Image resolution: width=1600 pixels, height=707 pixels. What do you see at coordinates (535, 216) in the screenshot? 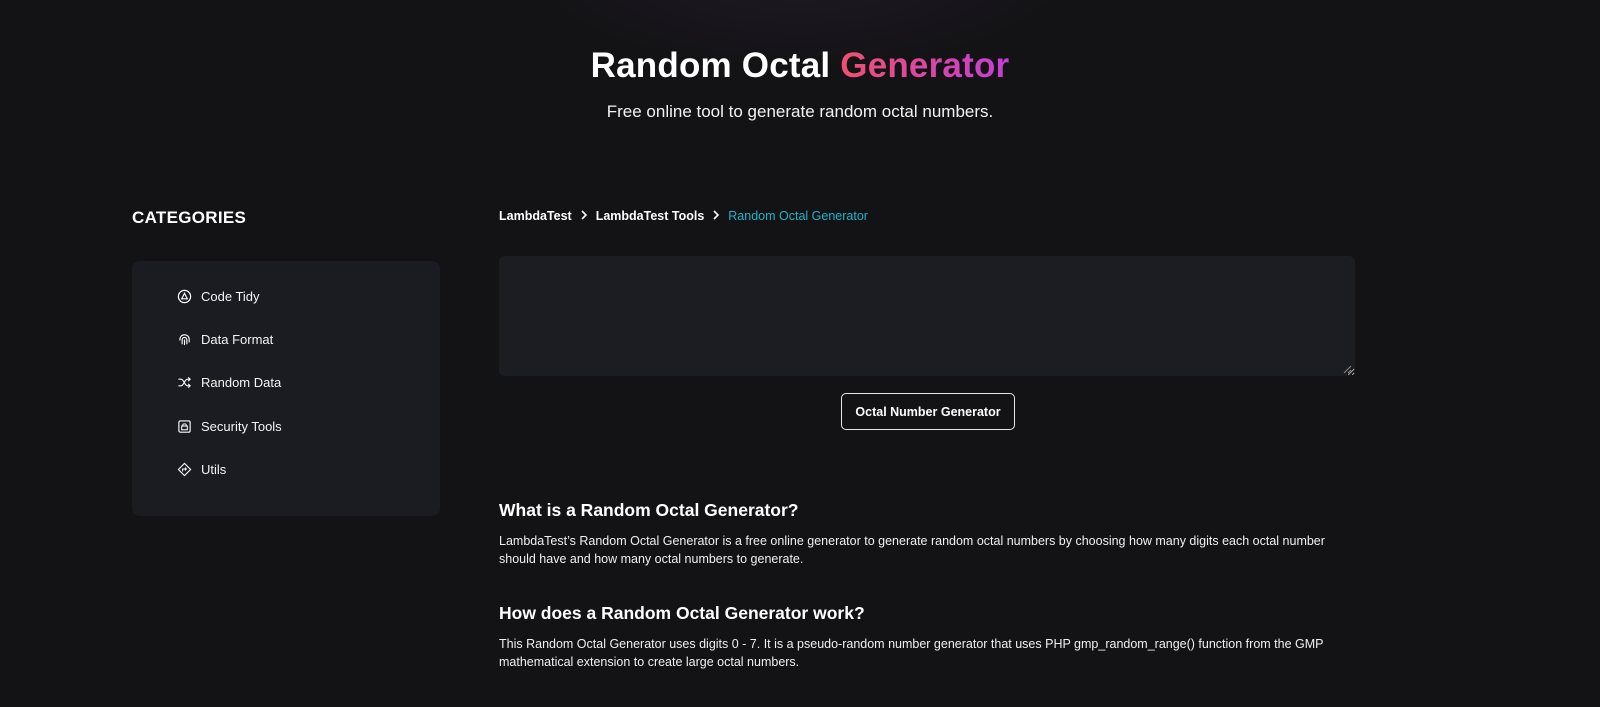
I see `breadcrumb-lambdatest: LambdaTest` at bounding box center [535, 216].